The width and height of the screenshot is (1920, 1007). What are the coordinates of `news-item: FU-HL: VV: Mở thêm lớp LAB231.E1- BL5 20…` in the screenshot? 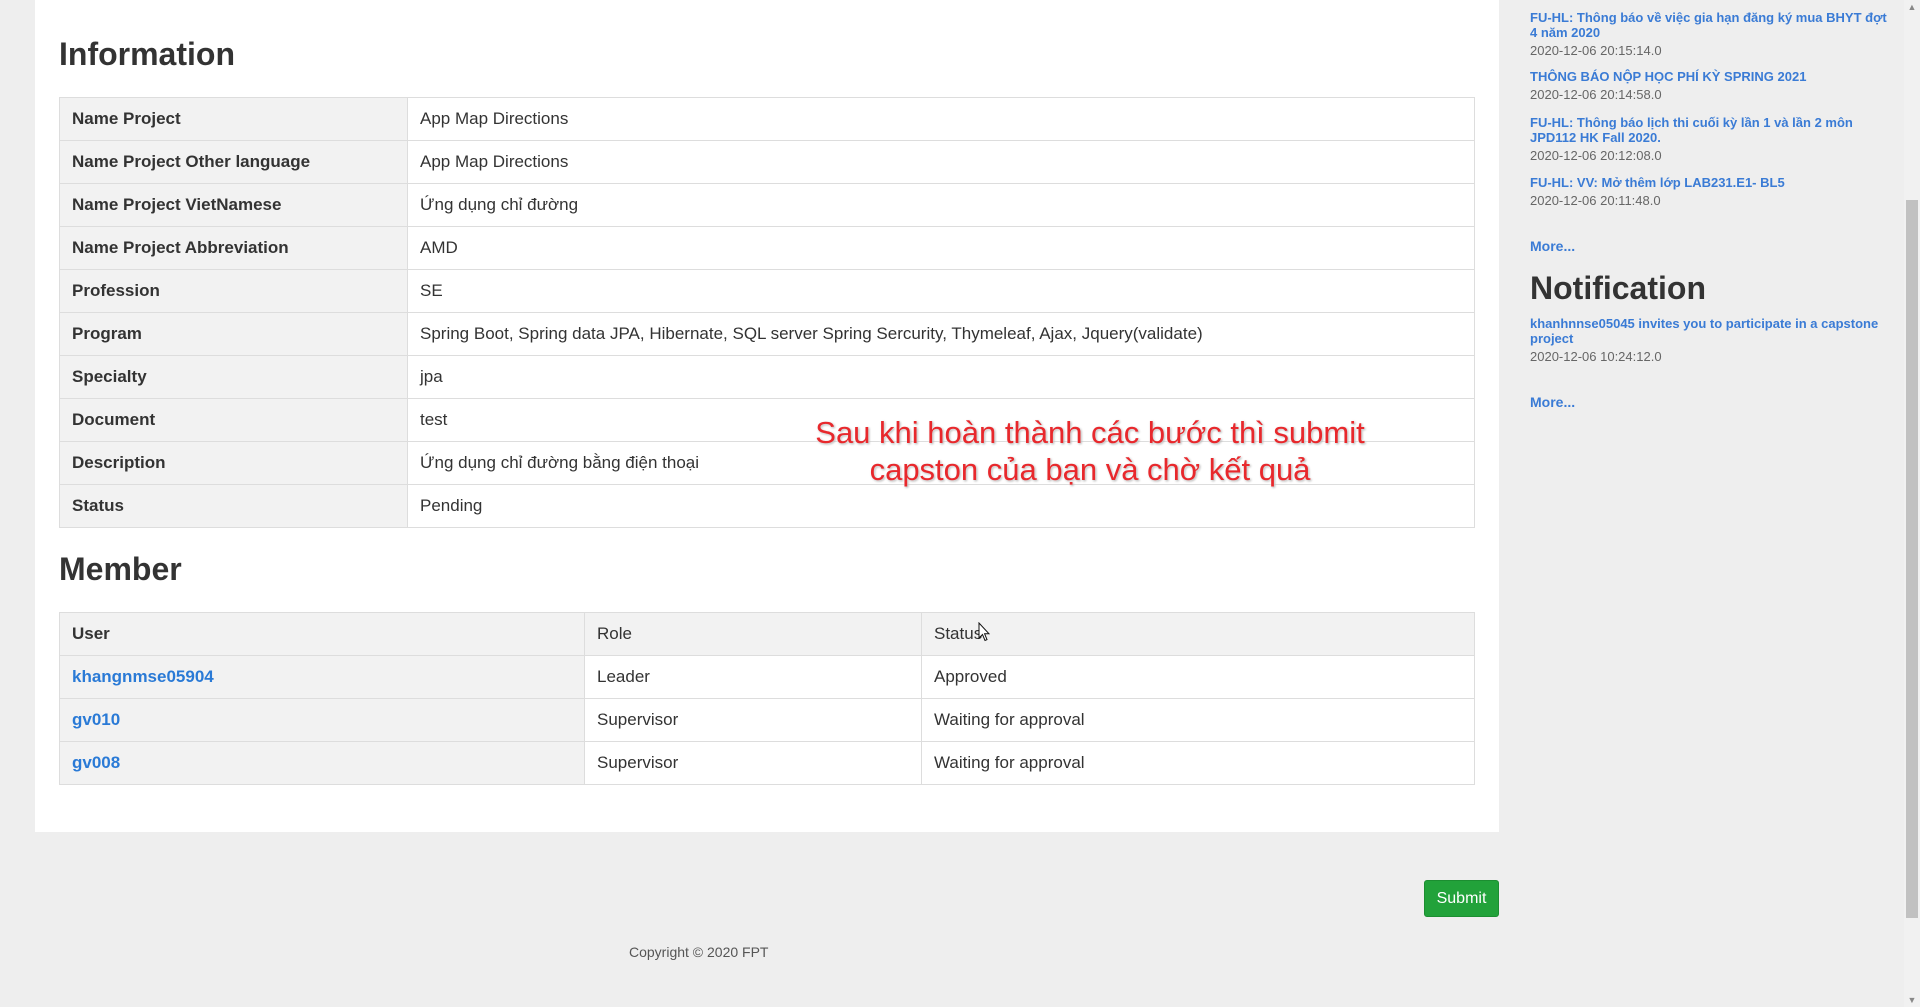 It's located at (1712, 191).